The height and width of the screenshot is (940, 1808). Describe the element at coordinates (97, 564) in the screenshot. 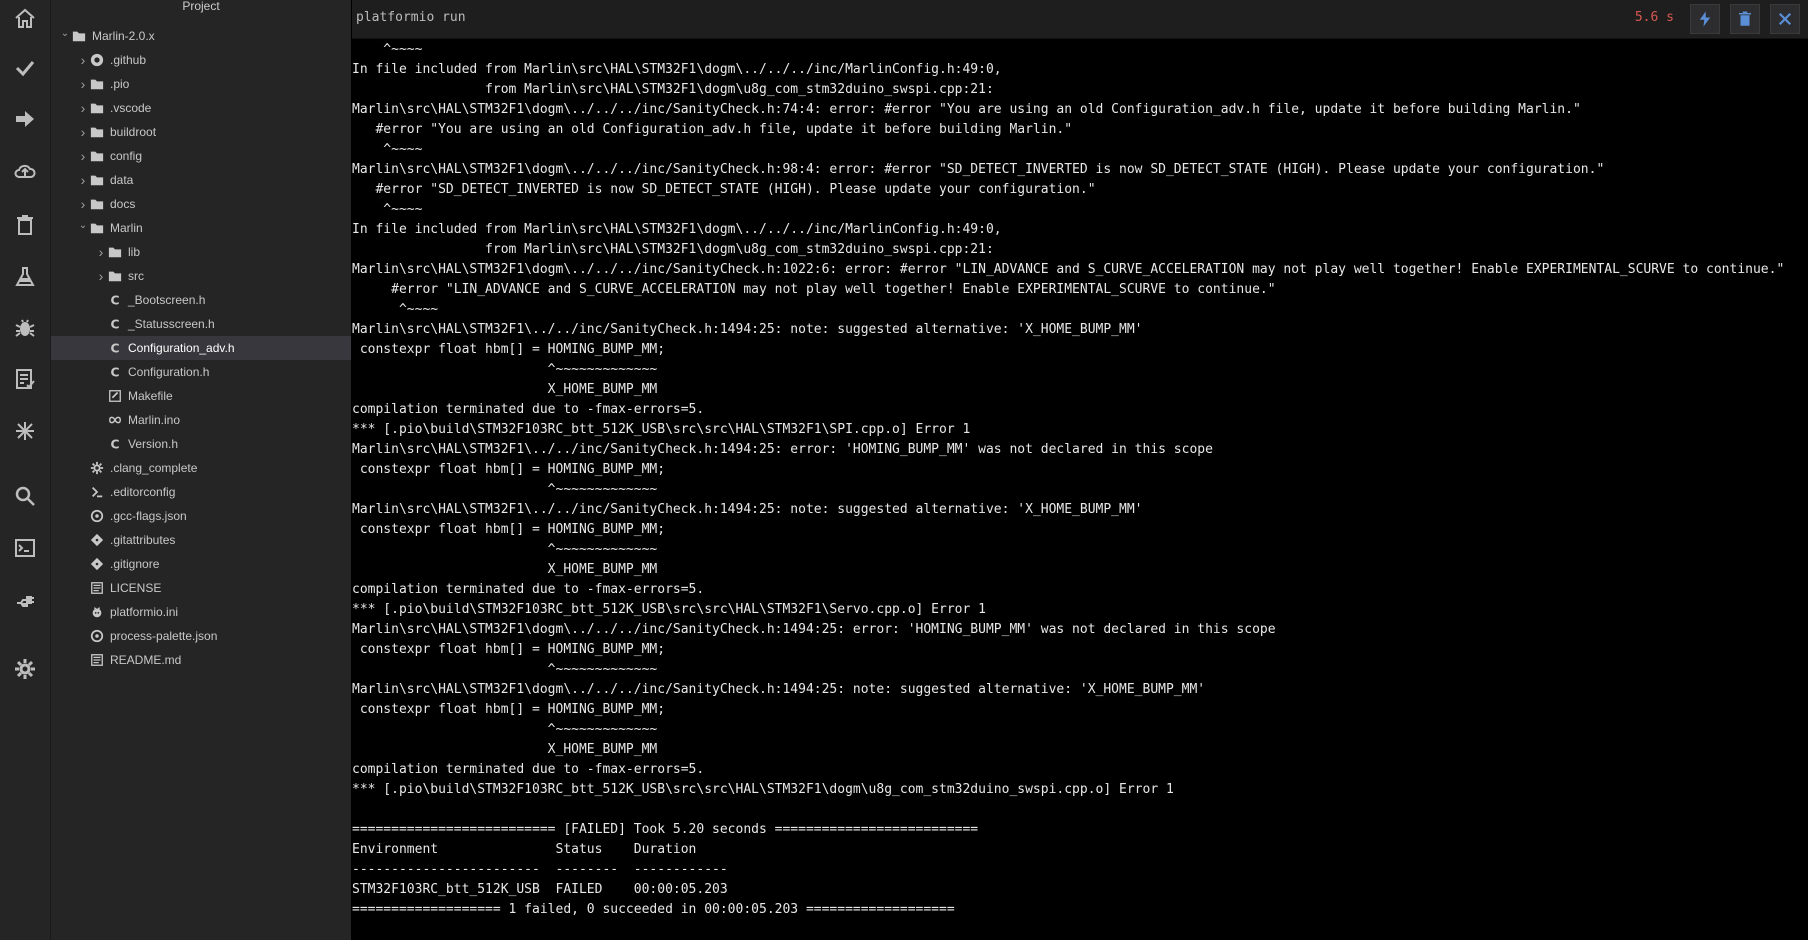

I see `git-icon` at that location.